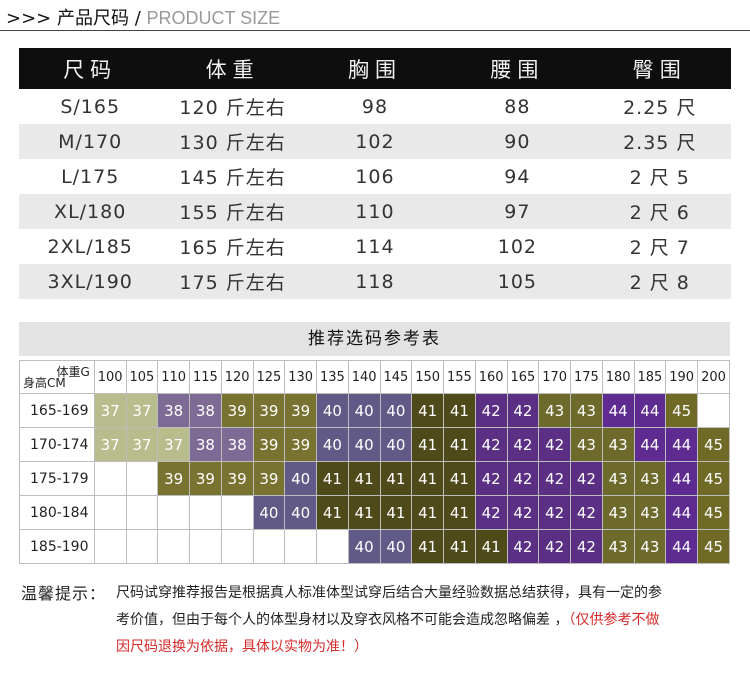 The width and height of the screenshot is (750, 675). What do you see at coordinates (375, 68) in the screenshot?
I see `size-table-header: 尺码 体重 胸围 腰围 臀围` at bounding box center [375, 68].